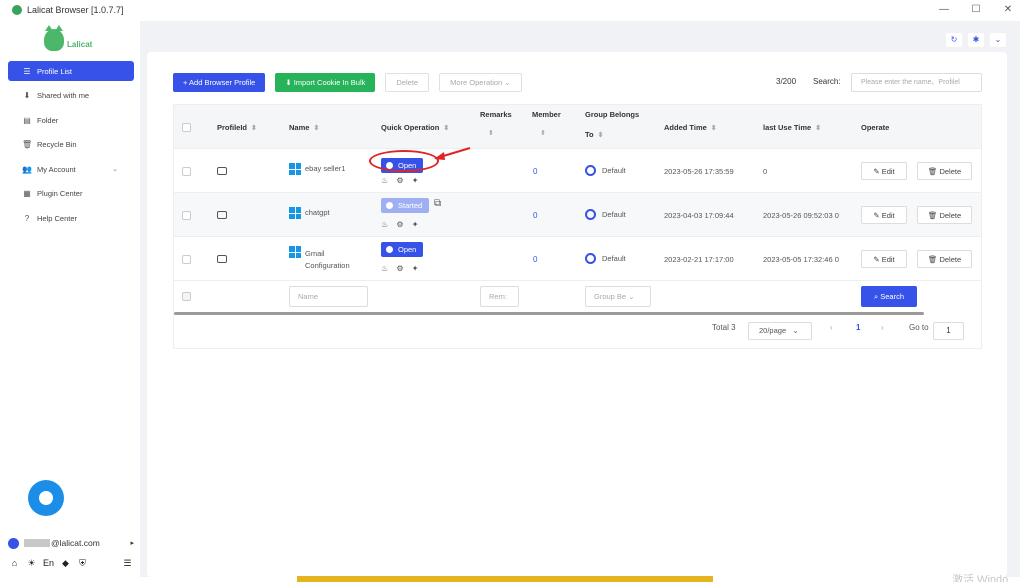 Image resolution: width=1024 pixels, height=582 pixels. Describe the element at coordinates (882, 327) in the screenshot. I see `next-page-button: ›` at that location.